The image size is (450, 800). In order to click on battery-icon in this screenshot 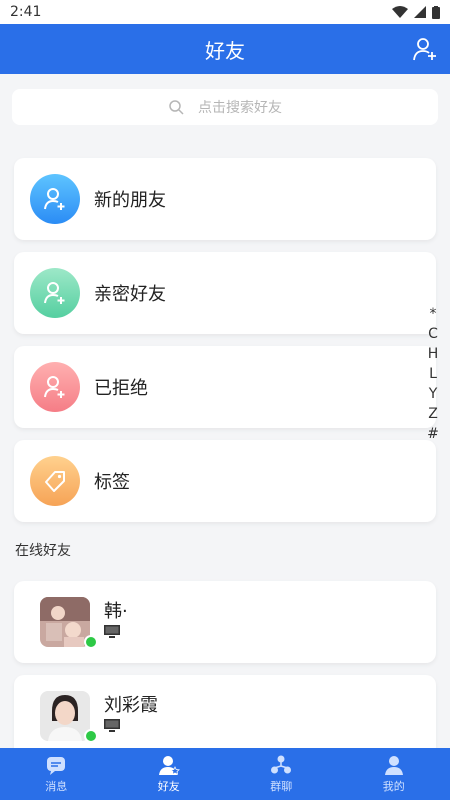, I will do `click(436, 12)`.